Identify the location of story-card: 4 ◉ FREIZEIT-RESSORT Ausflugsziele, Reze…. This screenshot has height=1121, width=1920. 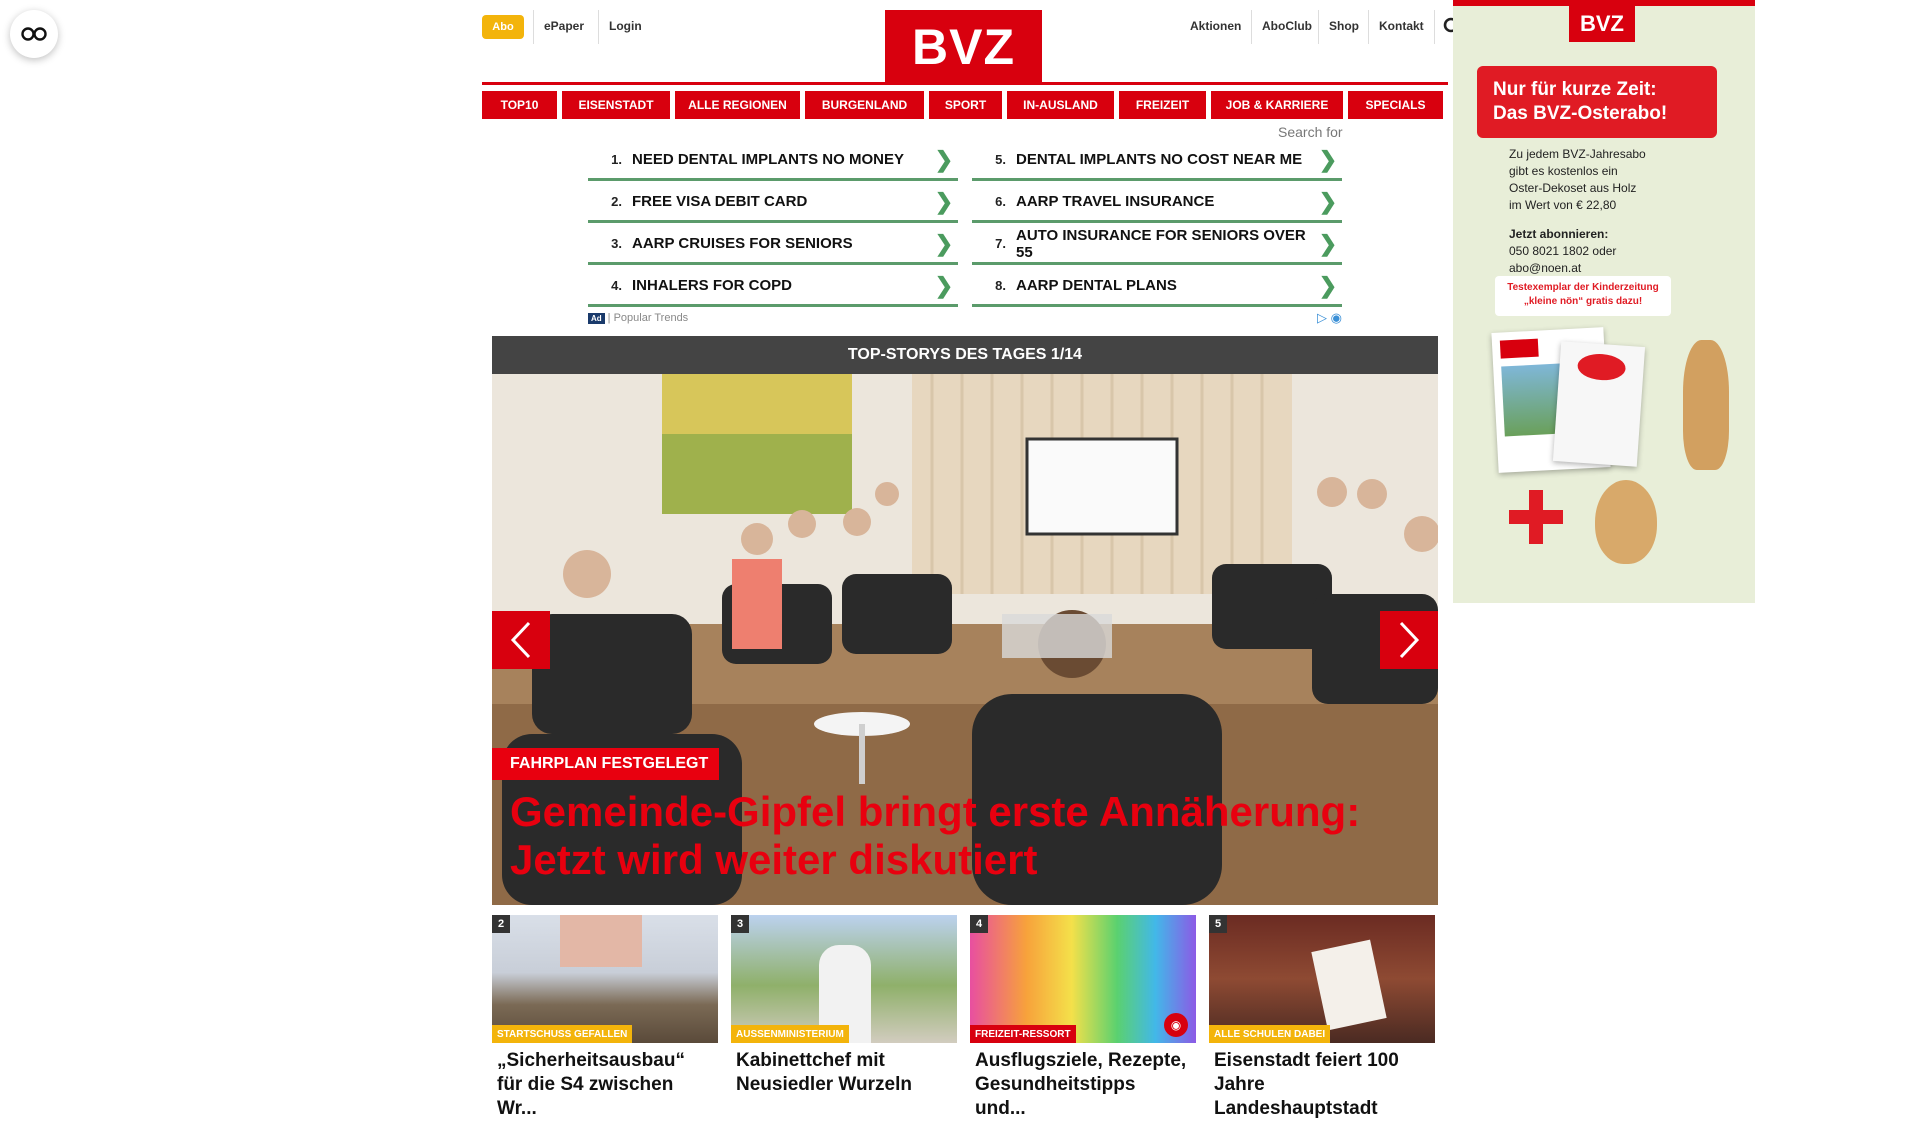
(1083, 1018).